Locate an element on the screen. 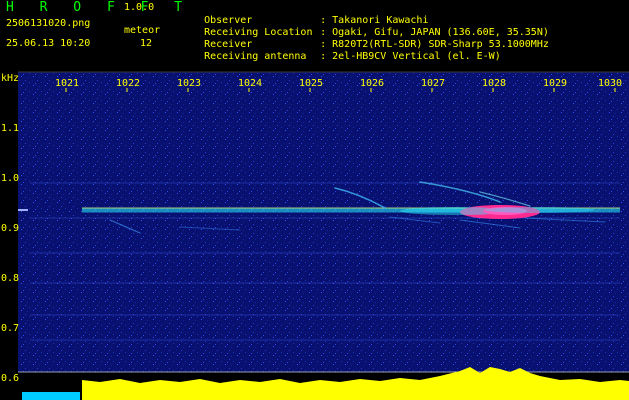  x-tick-label: 1025 is located at coordinates (311, 83).